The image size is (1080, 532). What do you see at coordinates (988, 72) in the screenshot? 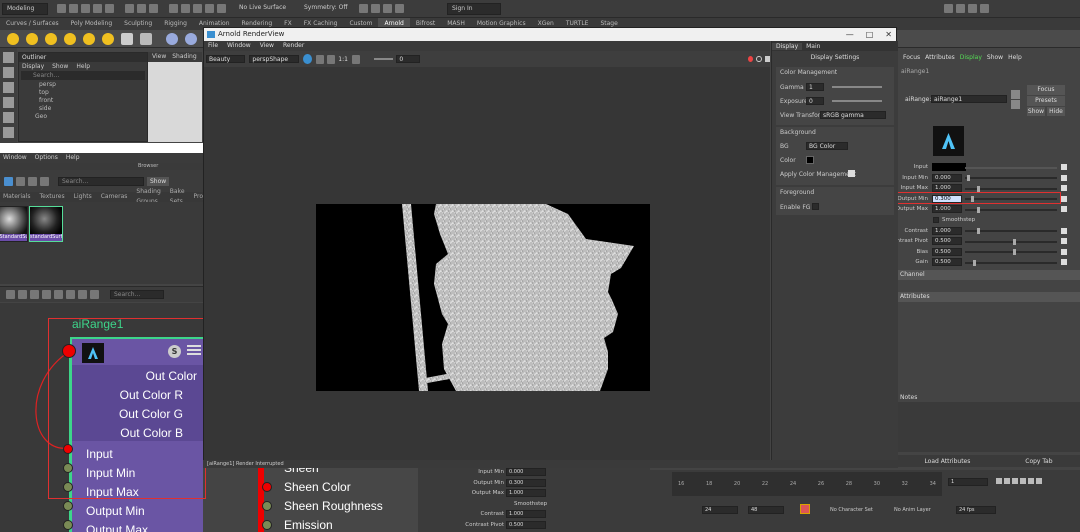
I see `ae-node-tab: aiRange1` at bounding box center [988, 72].